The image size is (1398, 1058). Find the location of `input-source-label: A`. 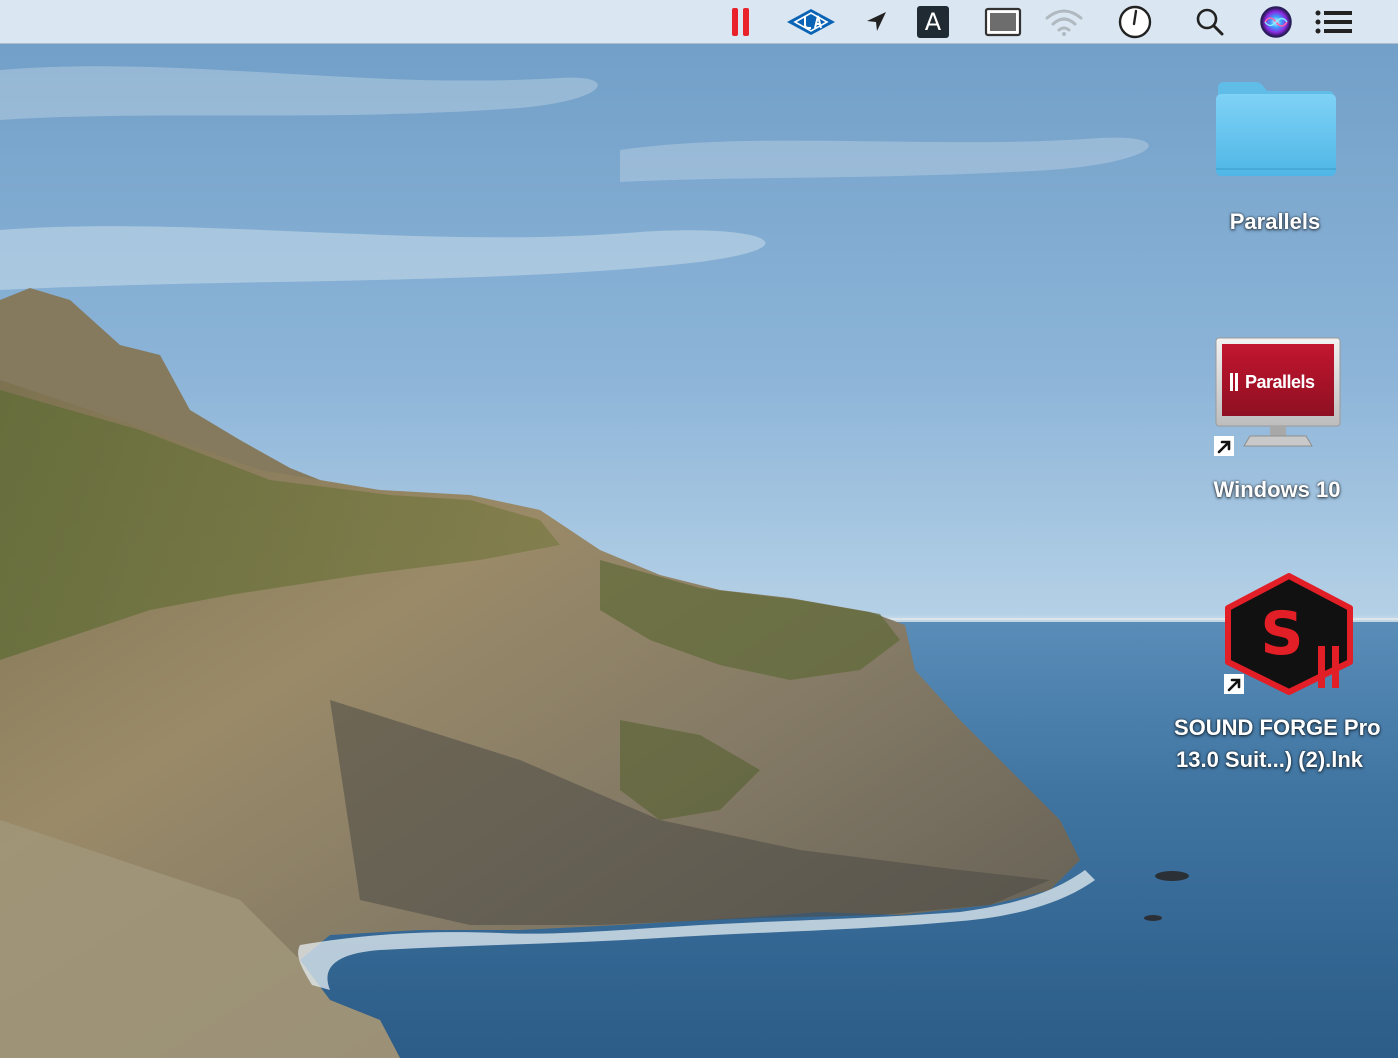

input-source-label: A is located at coordinates (933, 22).